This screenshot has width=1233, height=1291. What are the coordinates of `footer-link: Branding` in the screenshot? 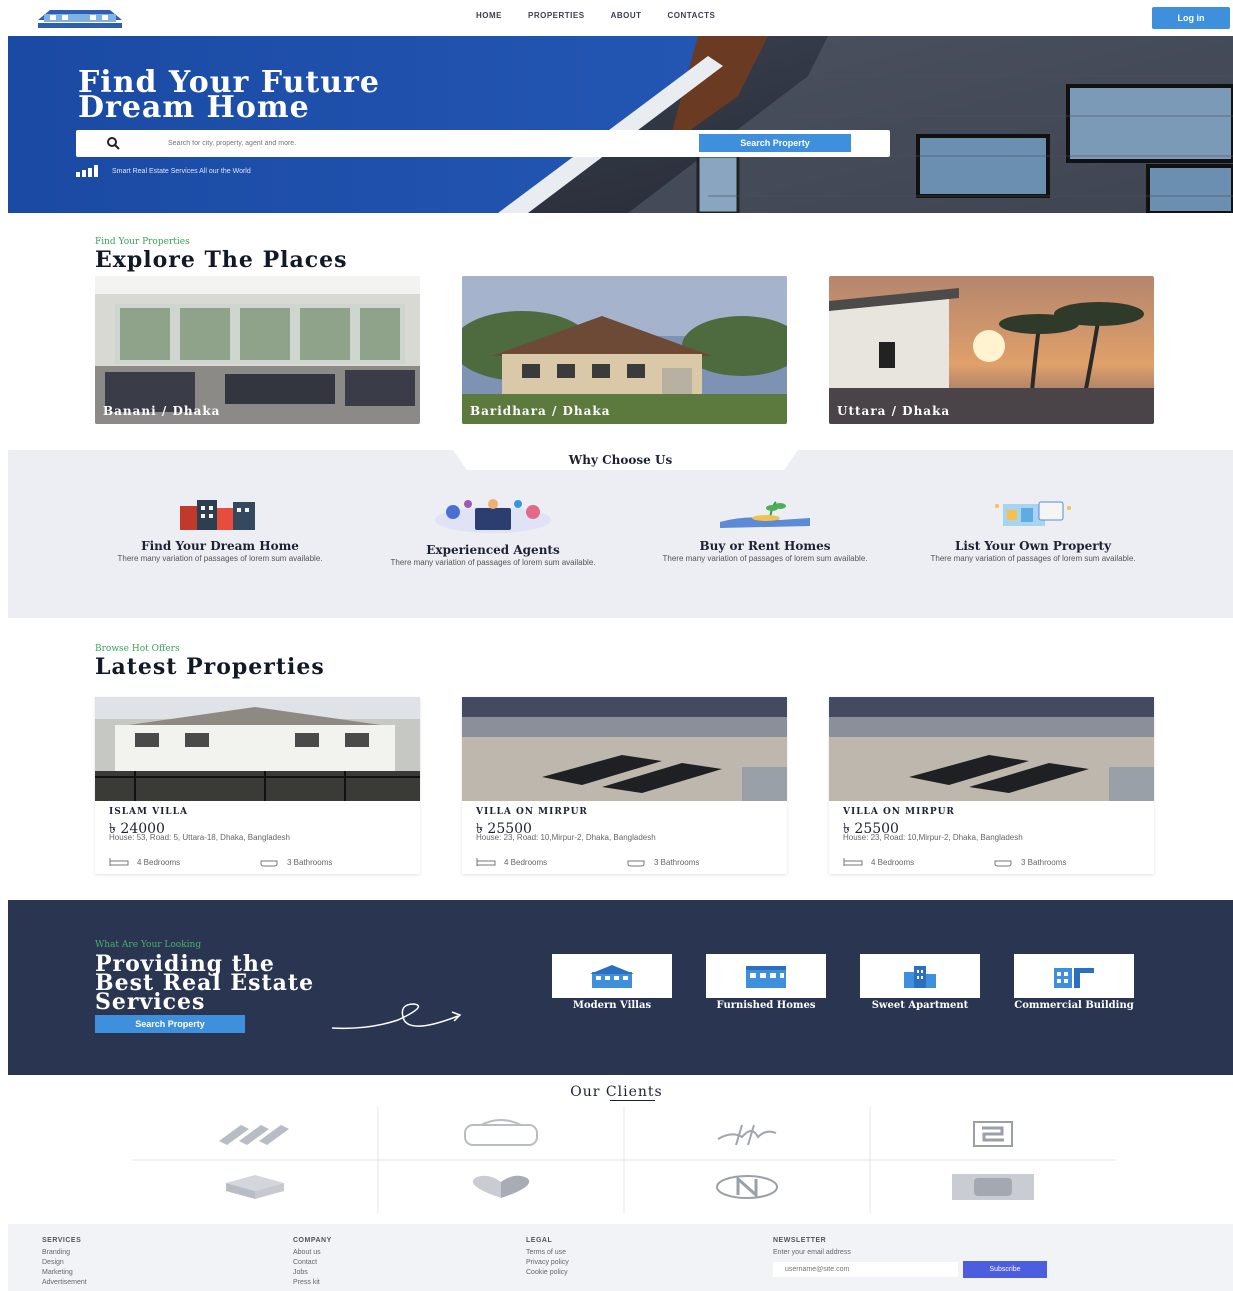 It's located at (64, 1253).